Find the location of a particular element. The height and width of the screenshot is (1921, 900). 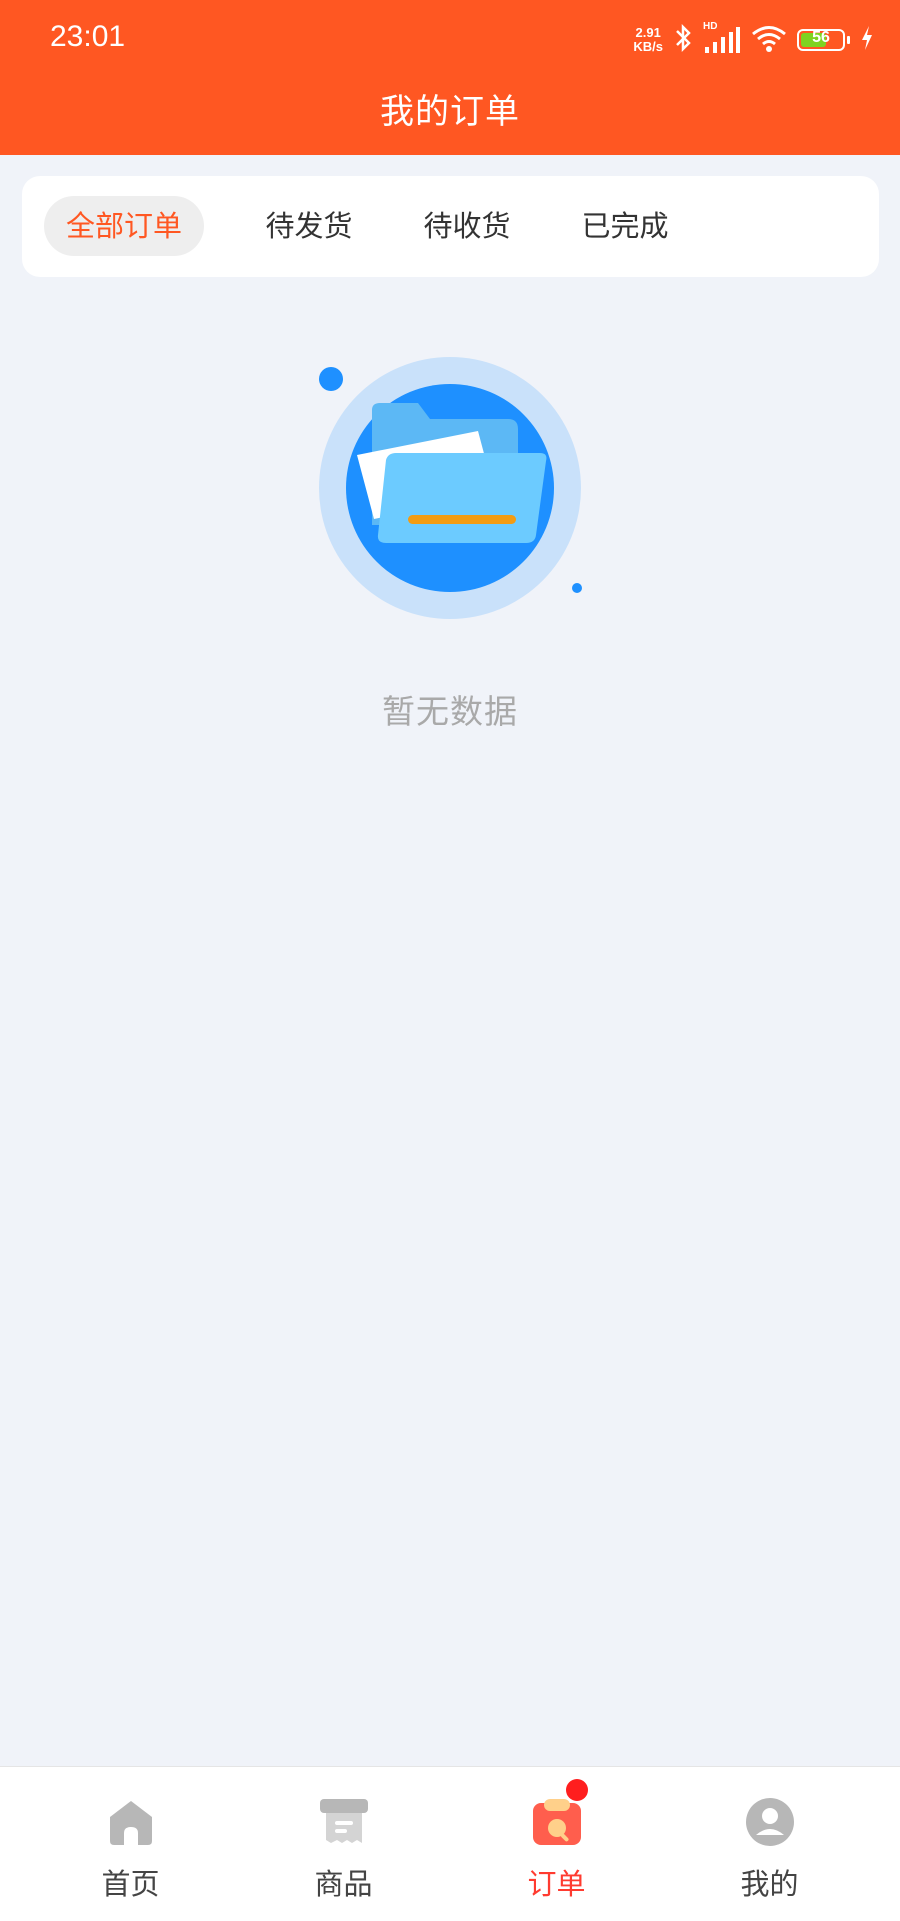

nav-item-profile: 我的 is located at coordinates (769, 1844).